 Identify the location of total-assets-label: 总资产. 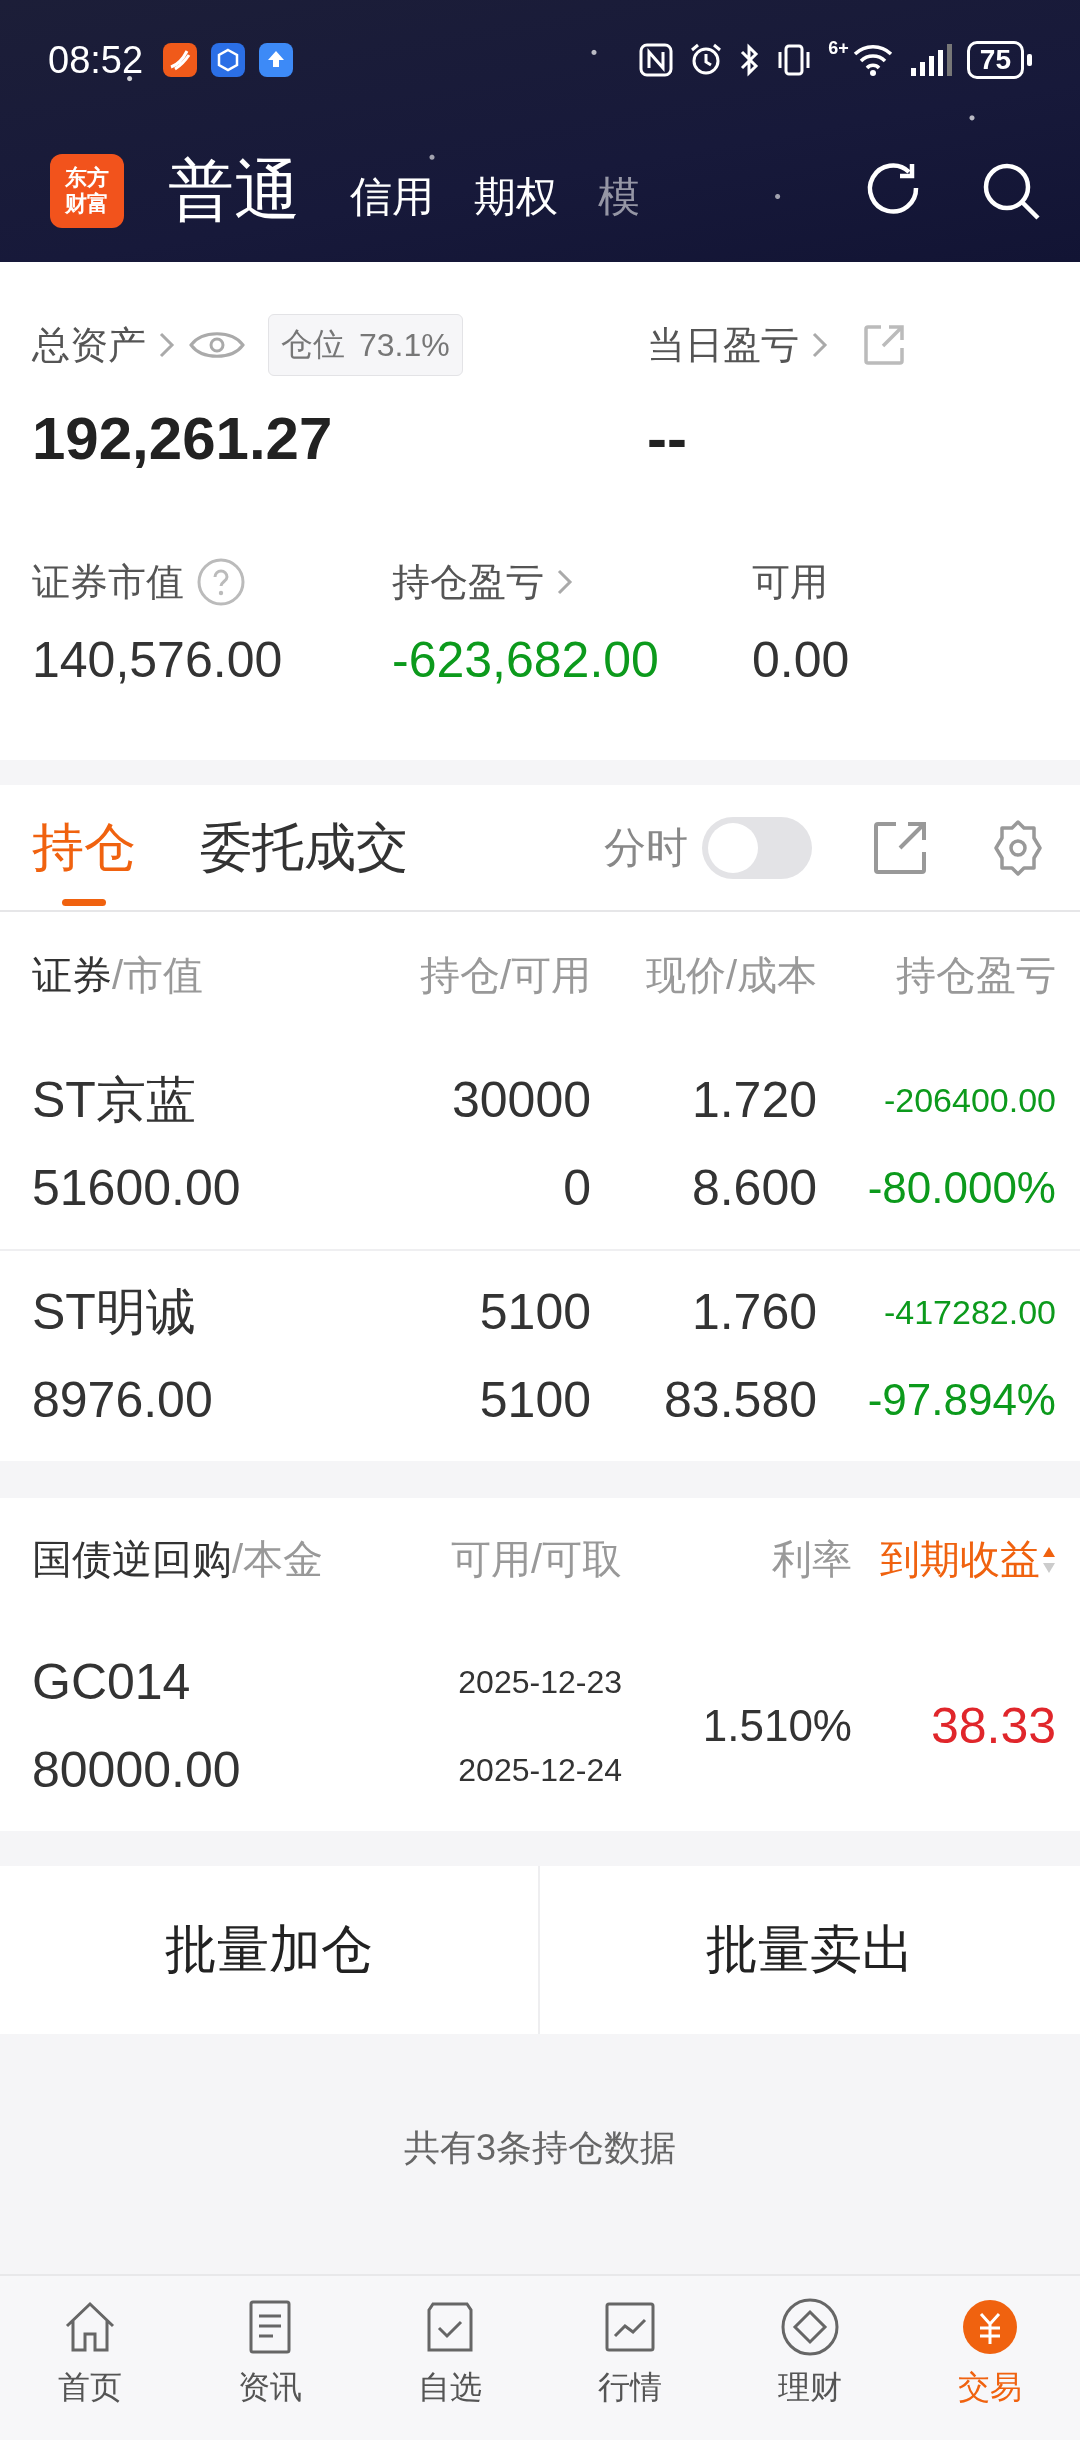
(89, 345).